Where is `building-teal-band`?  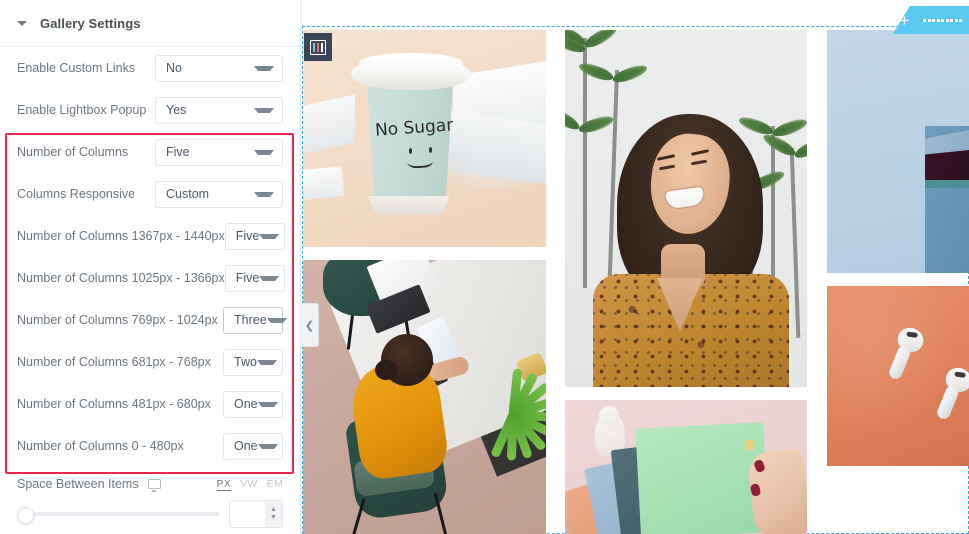
building-teal-band is located at coordinates (947, 184).